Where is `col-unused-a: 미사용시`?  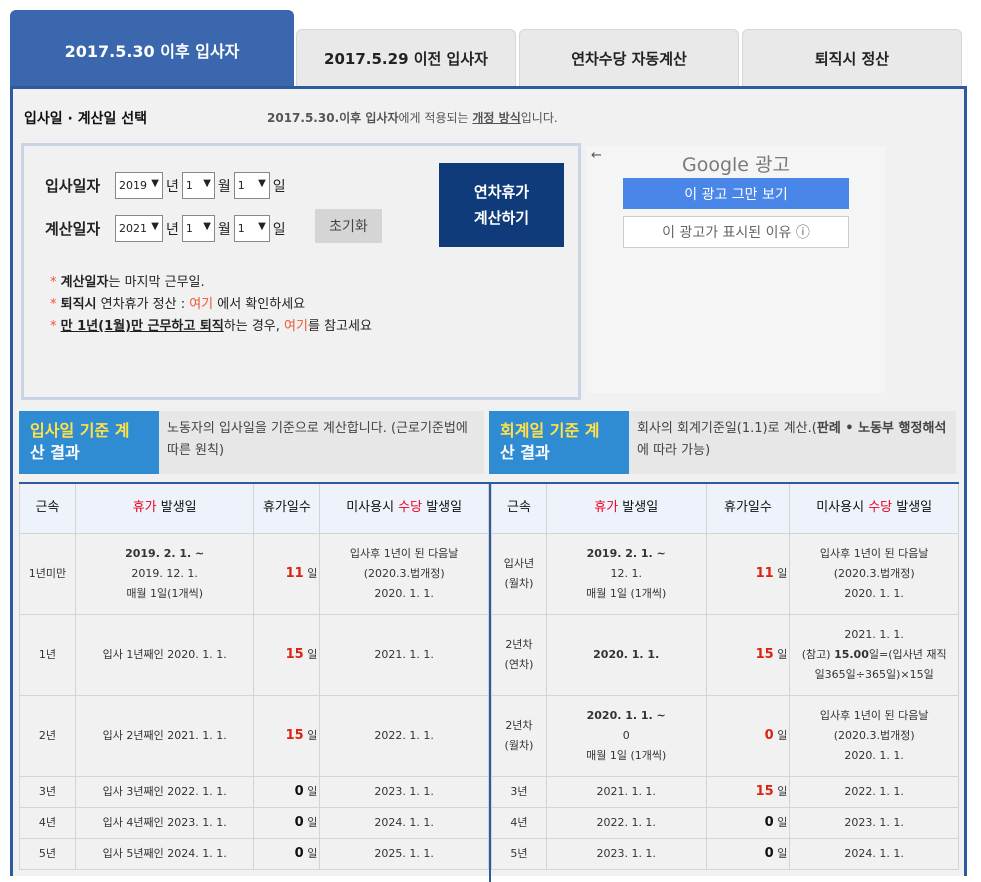
col-unused-a: 미사용시 is located at coordinates (372, 508).